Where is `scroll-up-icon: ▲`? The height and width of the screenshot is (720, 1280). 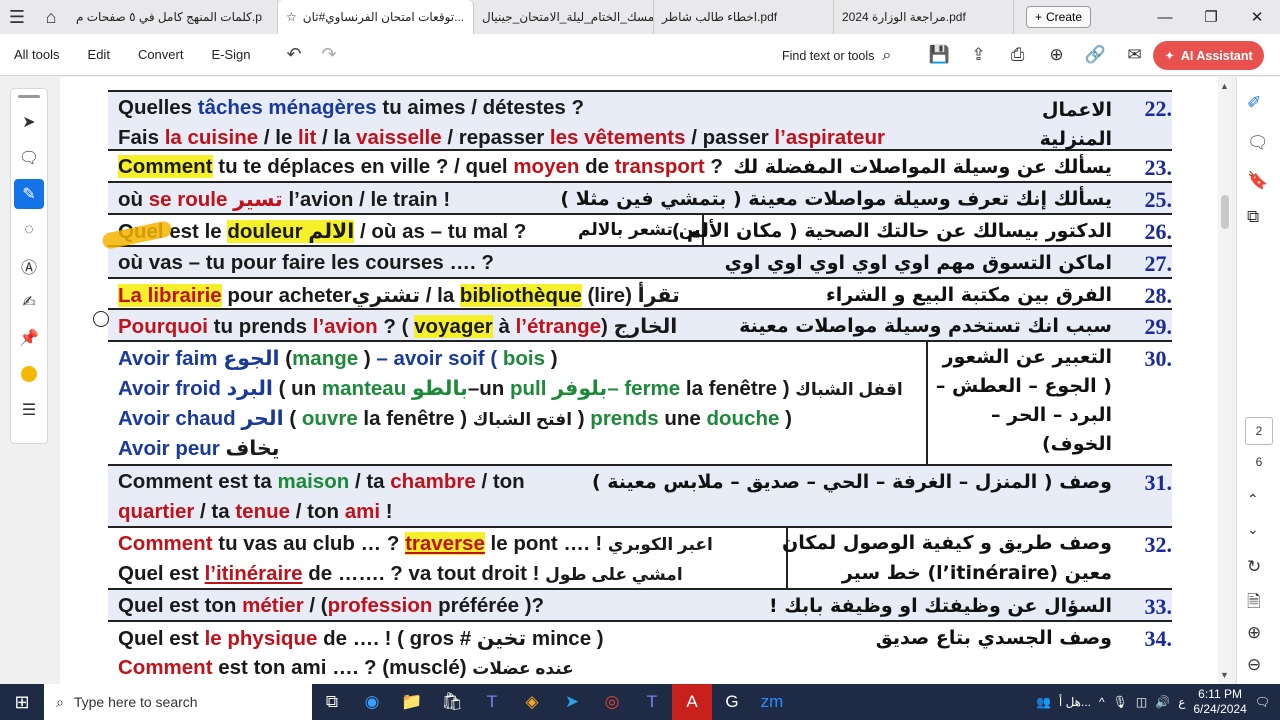
scroll-up-icon: ▲ is located at coordinates (1224, 86).